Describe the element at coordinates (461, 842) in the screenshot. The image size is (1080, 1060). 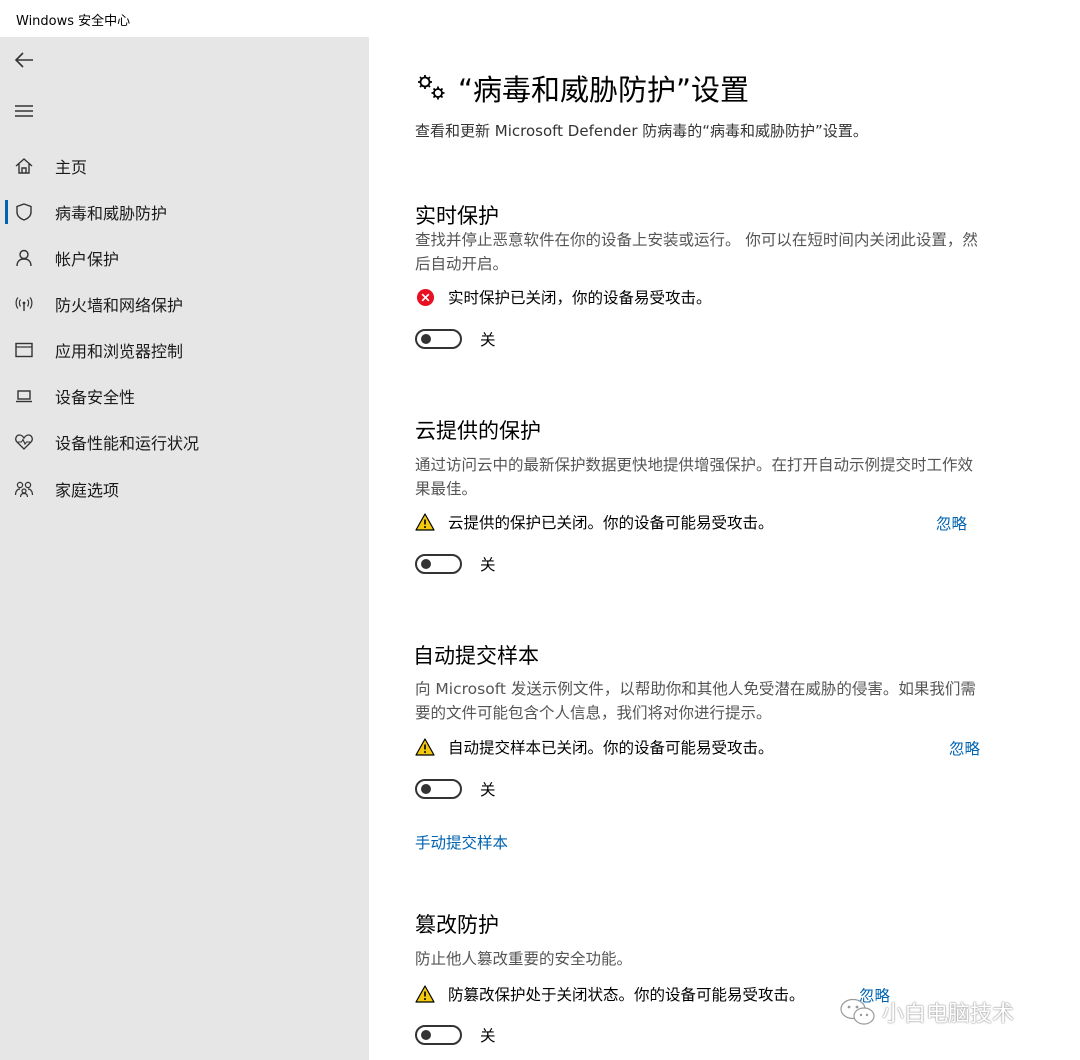
I see `manual-submit-sample-link: 手动提交样本` at that location.